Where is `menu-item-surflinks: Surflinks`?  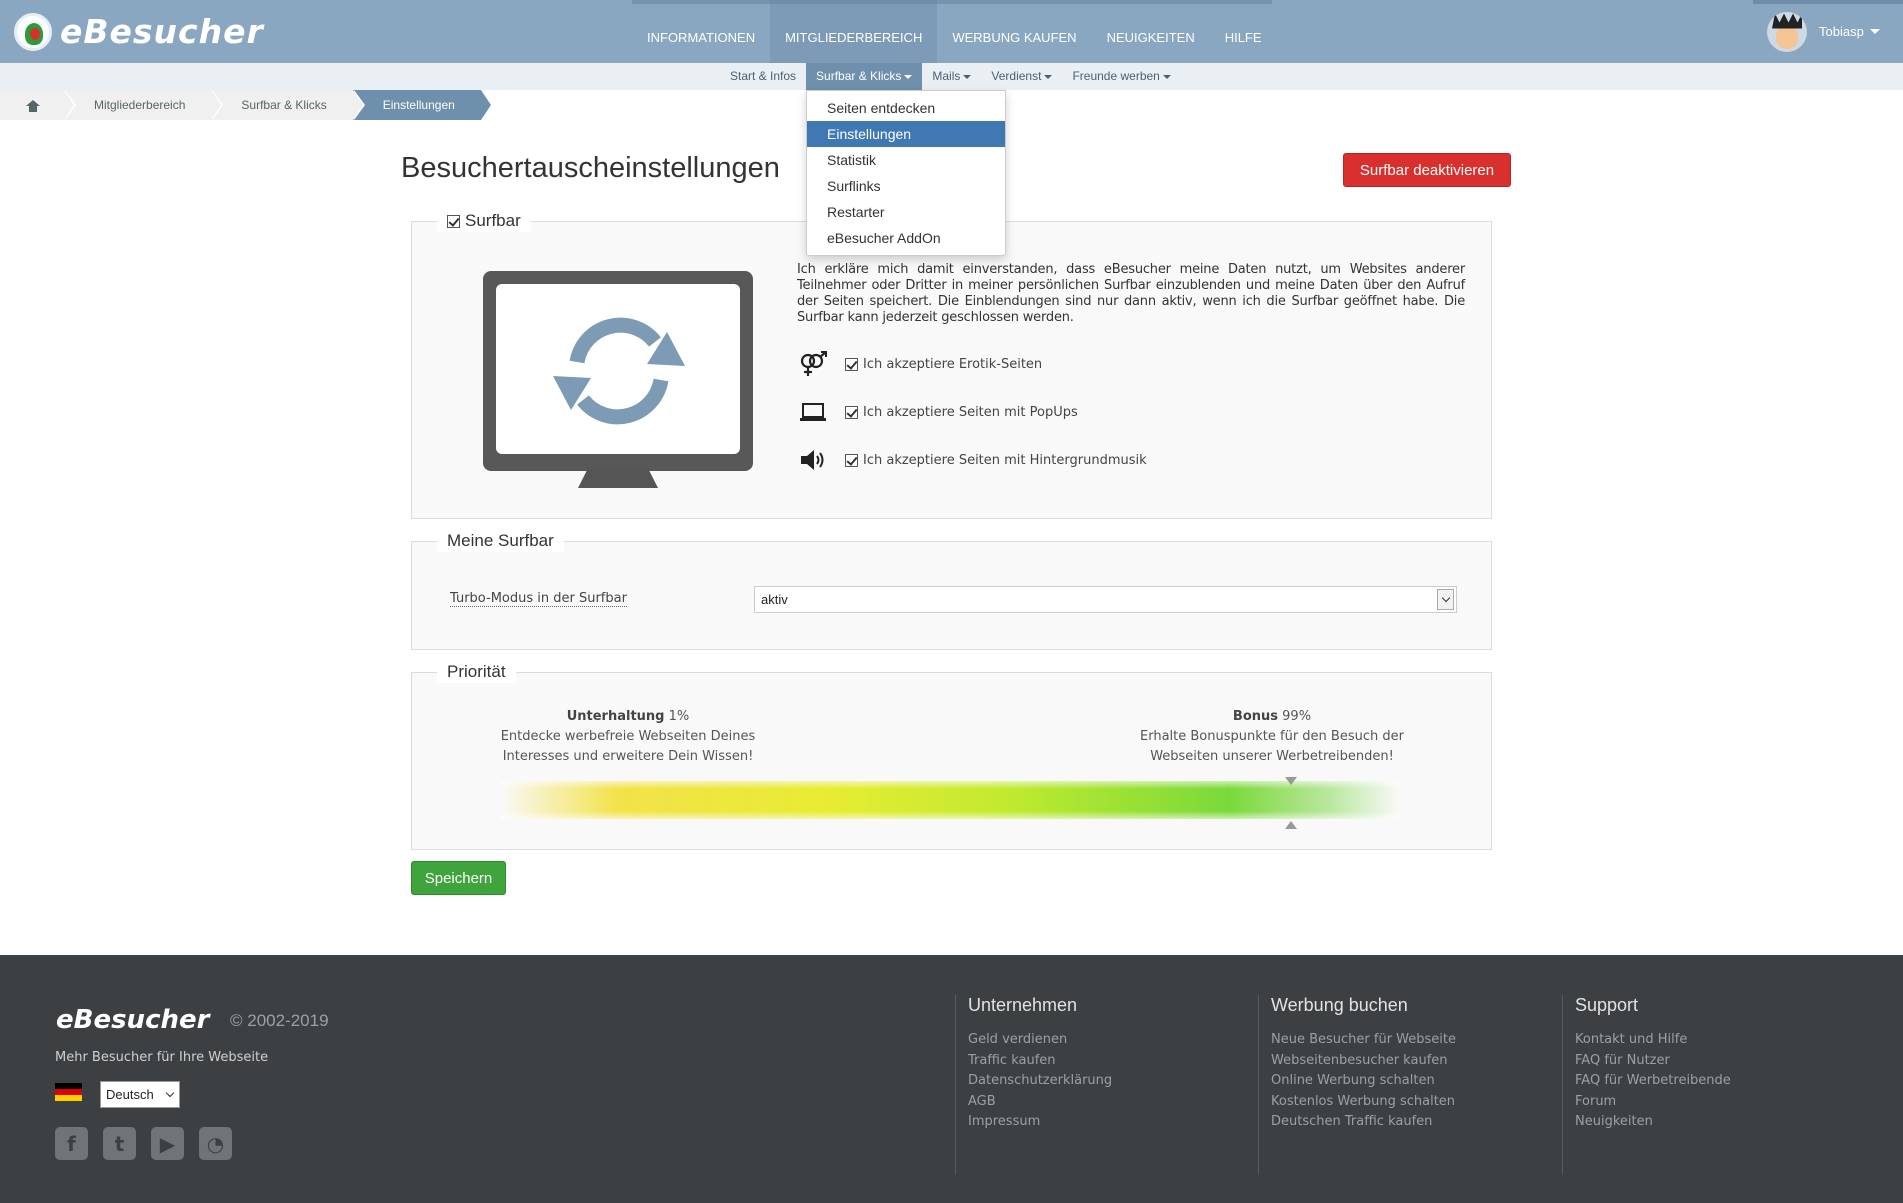
menu-item-surflinks: Surflinks is located at coordinates (906, 186).